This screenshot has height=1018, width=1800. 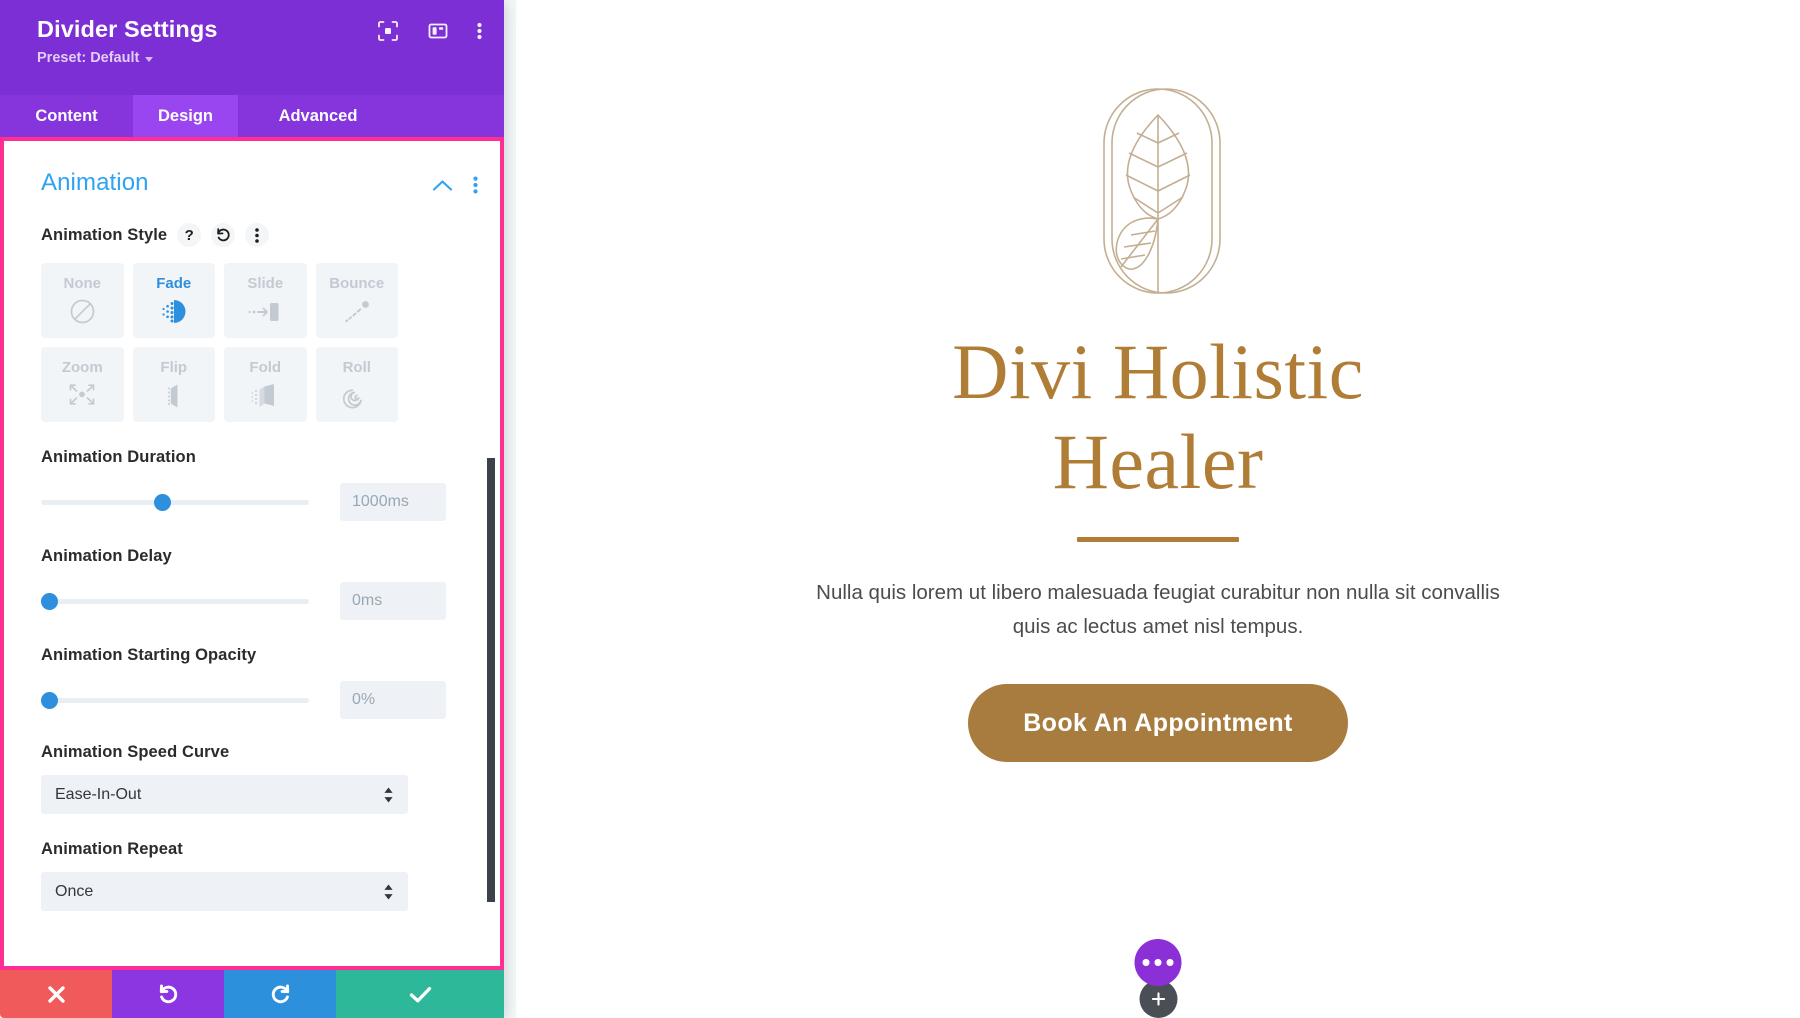 I want to click on preset-label: Preset: Default, so click(x=88, y=58).